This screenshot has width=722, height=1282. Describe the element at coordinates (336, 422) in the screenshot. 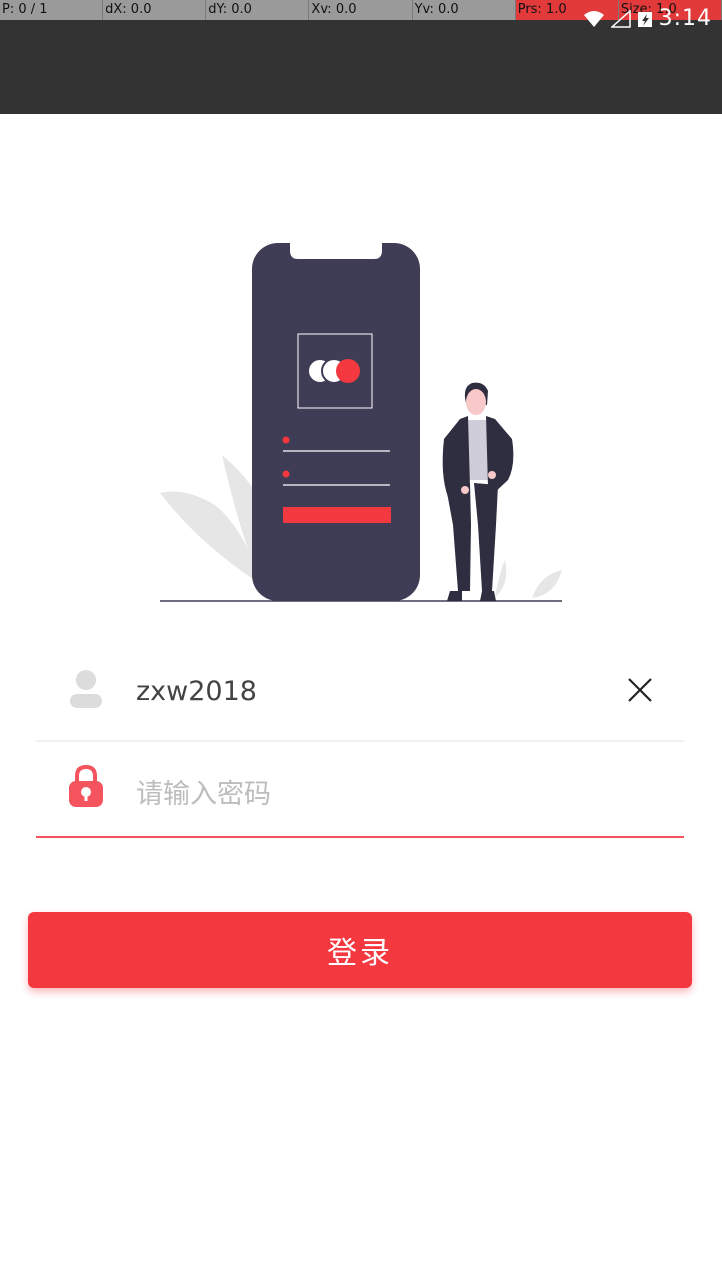

I see `phone-body` at that location.